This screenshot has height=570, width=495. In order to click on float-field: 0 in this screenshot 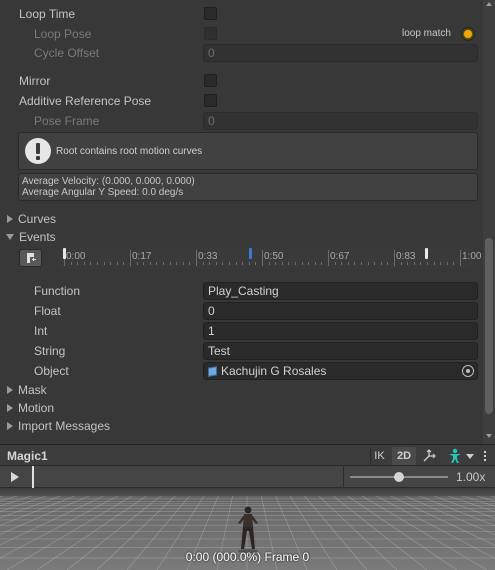, I will do `click(340, 311)`.